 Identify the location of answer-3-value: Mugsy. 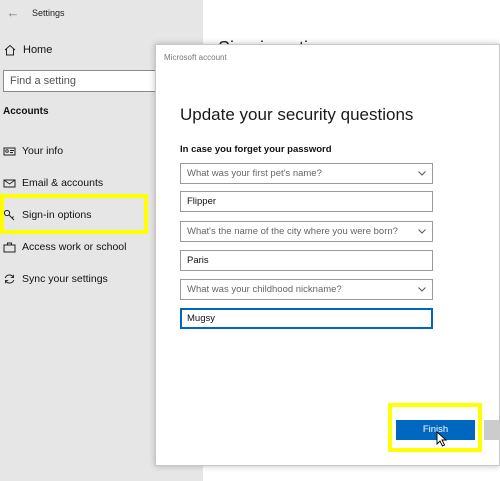
(201, 318).